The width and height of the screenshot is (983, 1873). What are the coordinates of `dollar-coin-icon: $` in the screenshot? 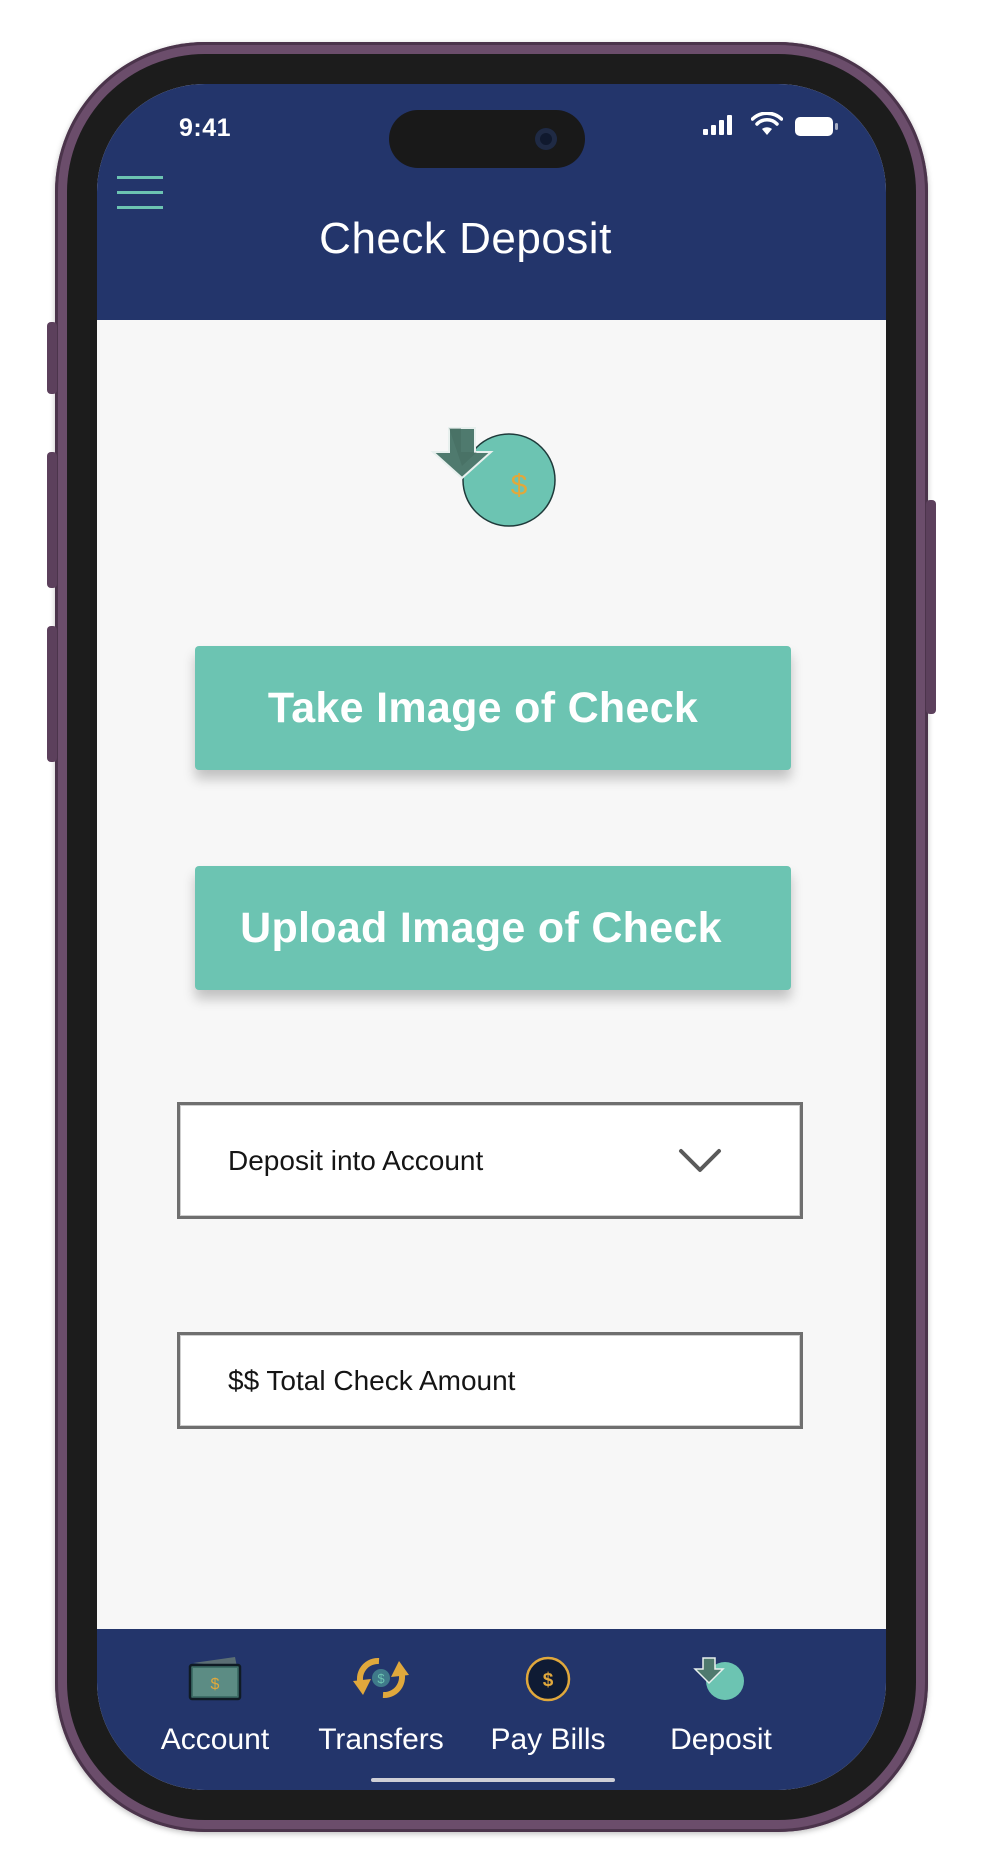 It's located at (548, 1679).